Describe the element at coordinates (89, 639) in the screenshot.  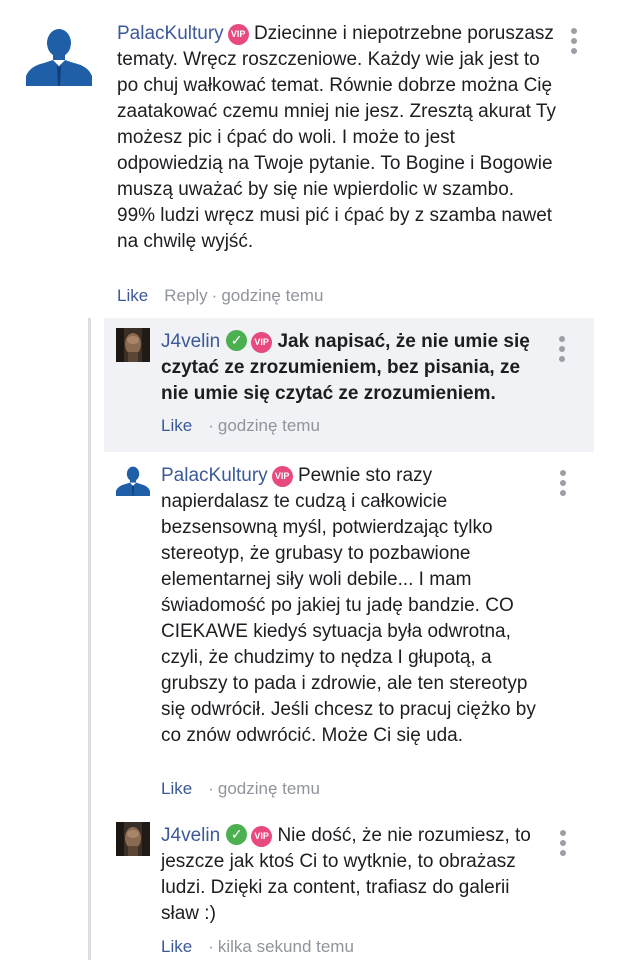
I see `reply-thread-line` at that location.